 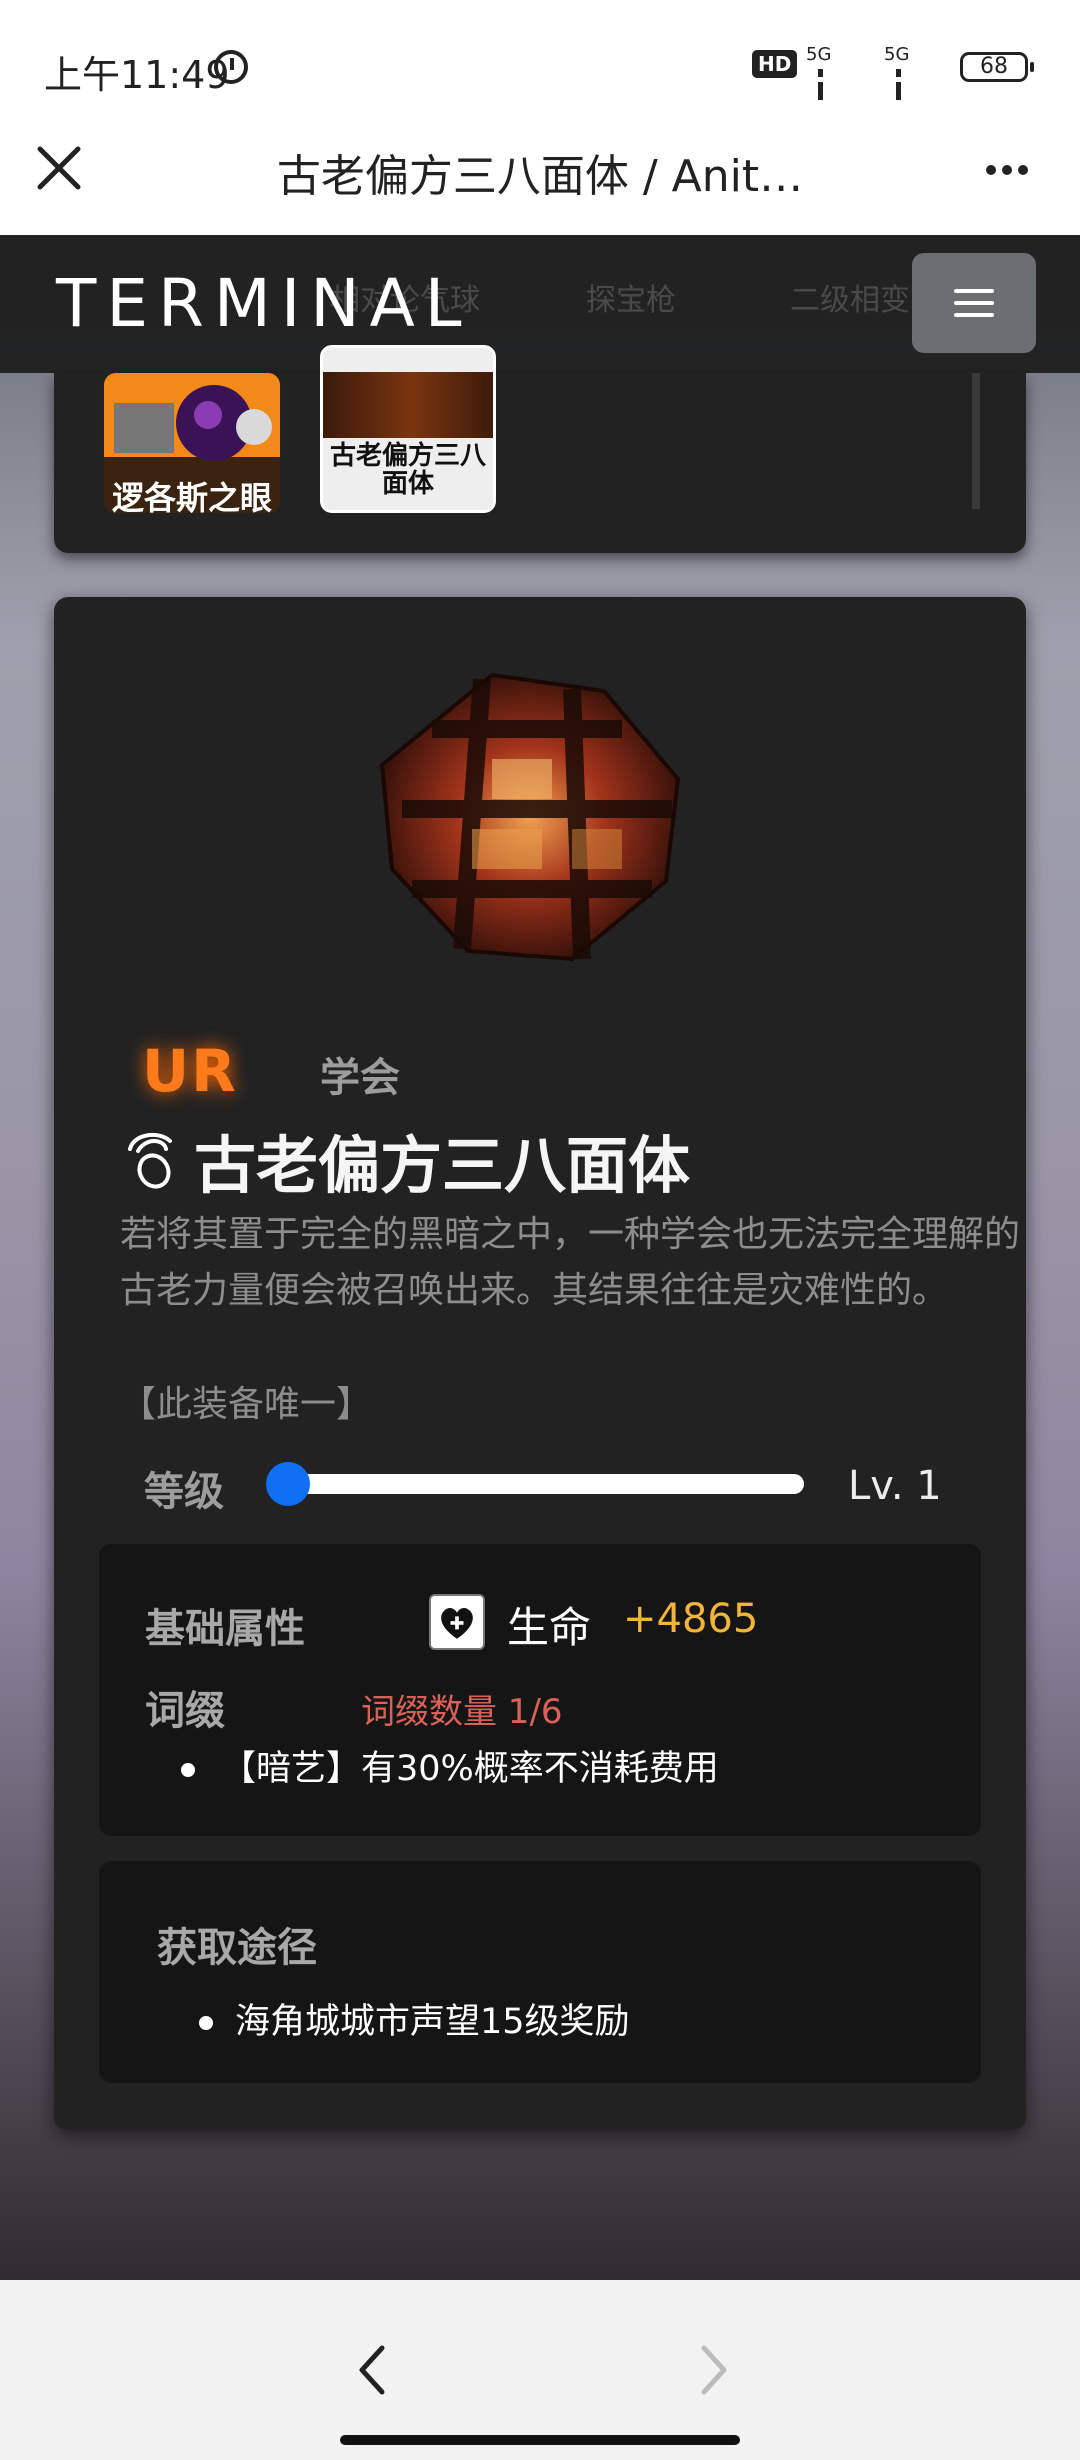 I want to click on alarm-icon, so click(x=231, y=67).